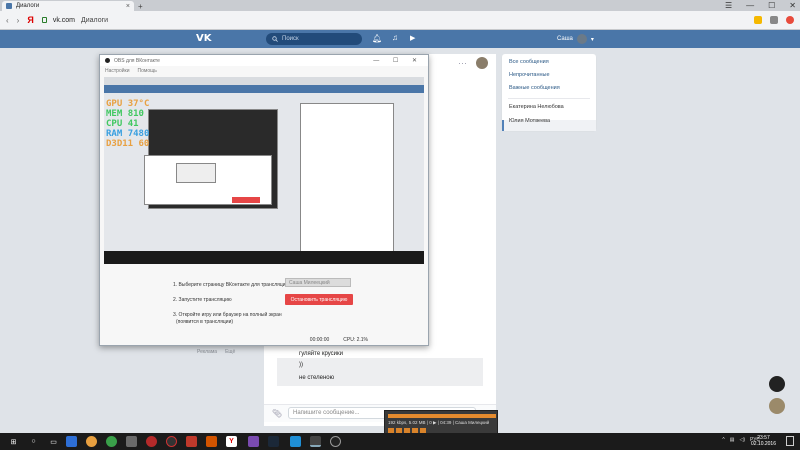  What do you see at coordinates (33, 441) in the screenshot?
I see `search-icon: ○` at bounding box center [33, 441].